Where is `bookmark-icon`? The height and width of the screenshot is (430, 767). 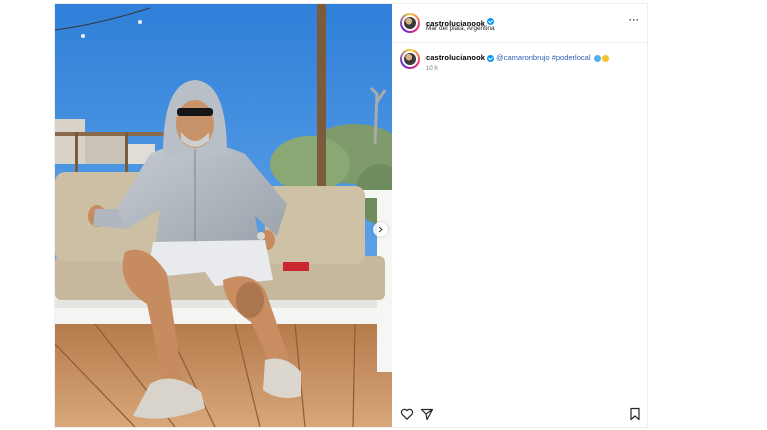 bookmark-icon is located at coordinates (635, 414).